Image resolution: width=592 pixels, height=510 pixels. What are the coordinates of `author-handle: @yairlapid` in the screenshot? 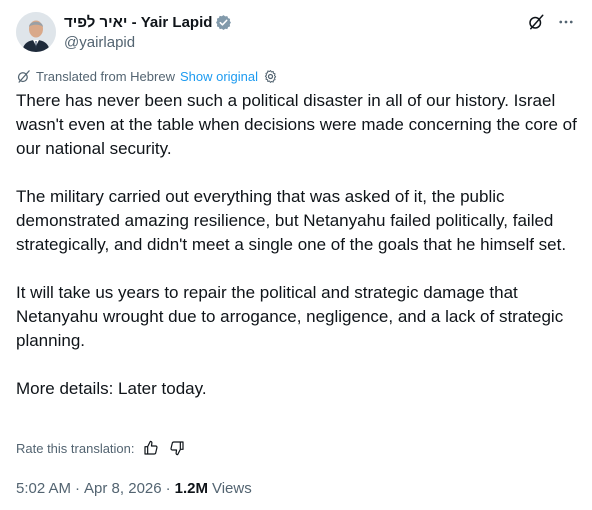 It's located at (148, 42).